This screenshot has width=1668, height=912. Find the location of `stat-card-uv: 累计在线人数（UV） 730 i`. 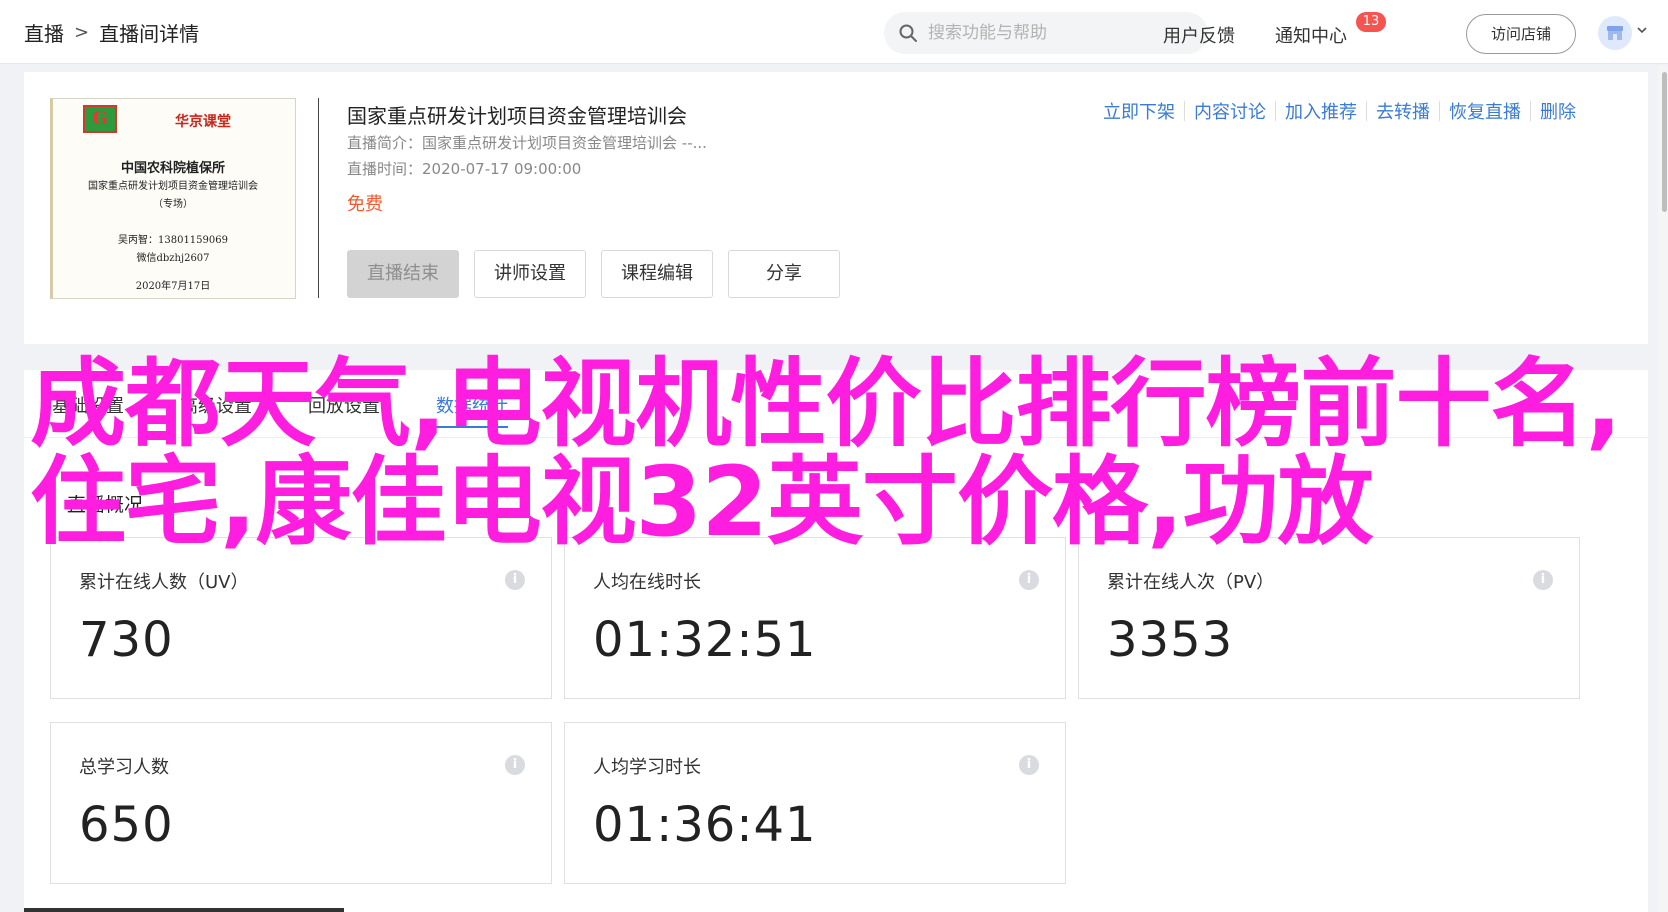

stat-card-uv: 累计在线人数（UV） 730 i is located at coordinates (301, 618).